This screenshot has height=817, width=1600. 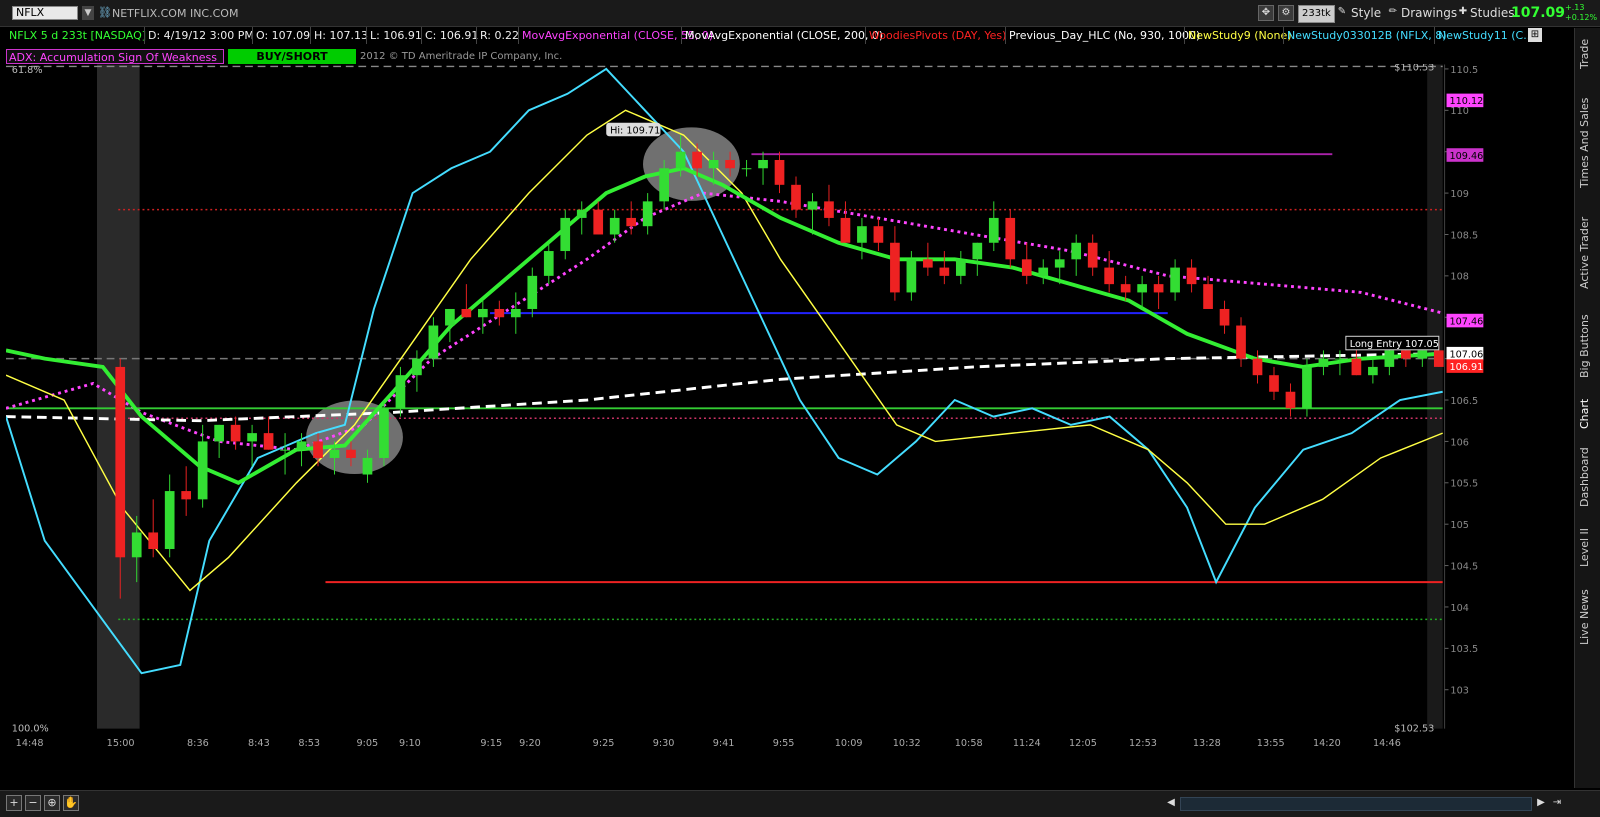 I want to click on wrench-icon: ⚙, so click(x=1286, y=13).